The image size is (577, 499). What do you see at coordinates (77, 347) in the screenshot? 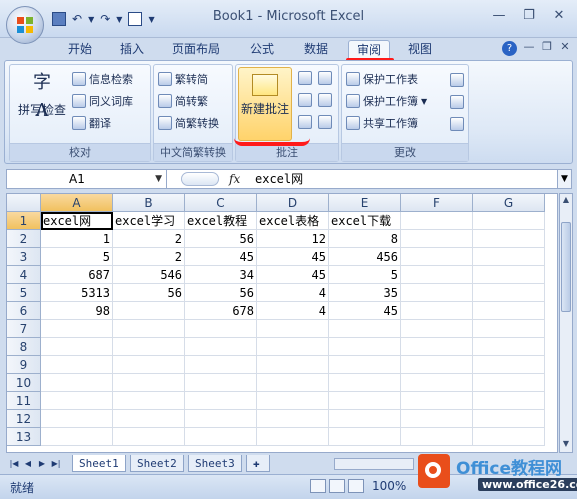
I see `cell-a8` at bounding box center [77, 347].